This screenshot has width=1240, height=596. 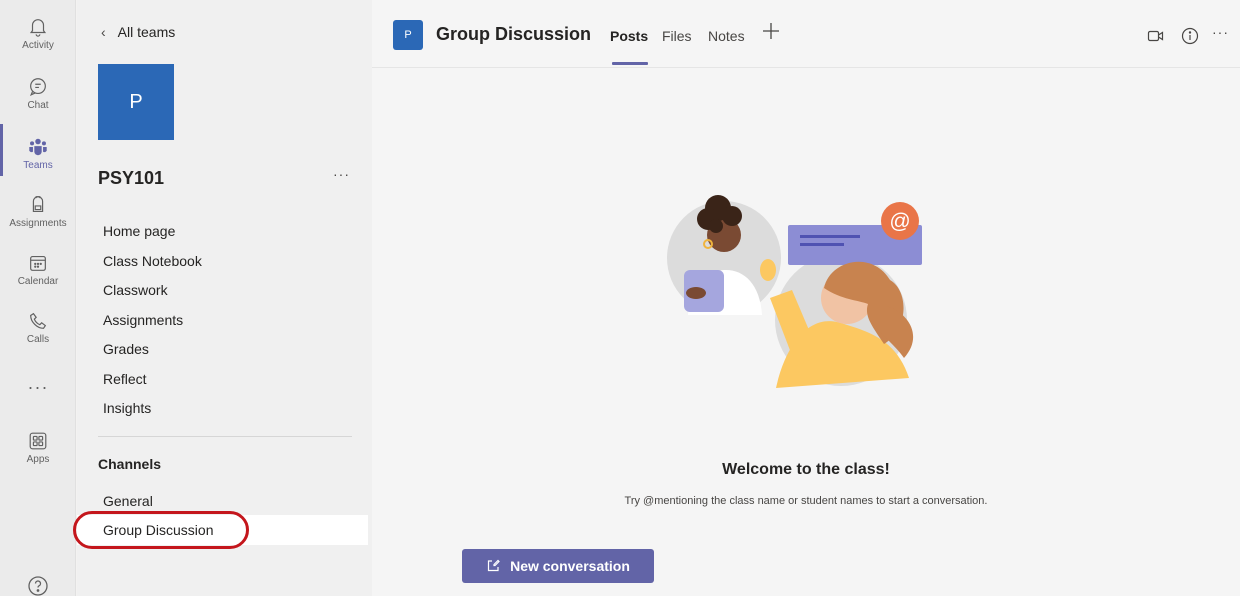 What do you see at coordinates (408, 35) in the screenshot?
I see `channel-avatar: P` at bounding box center [408, 35].